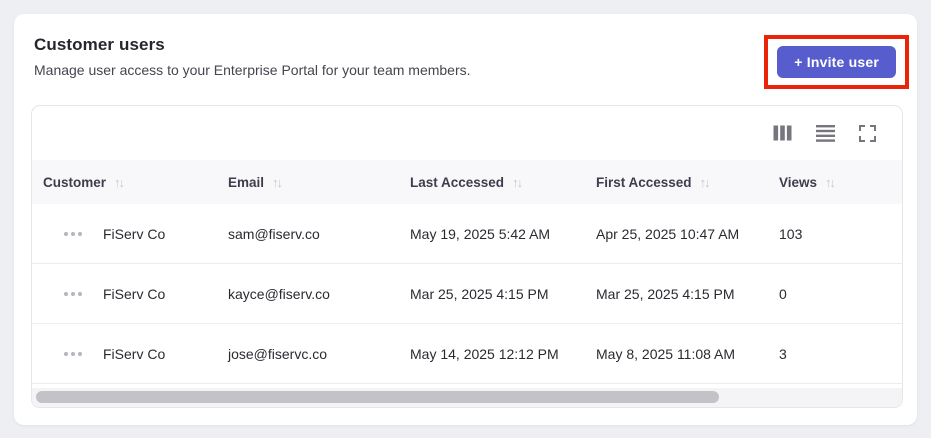  I want to click on last-accessed-cell: May 14, 2025 12:12 PM, so click(484, 353).